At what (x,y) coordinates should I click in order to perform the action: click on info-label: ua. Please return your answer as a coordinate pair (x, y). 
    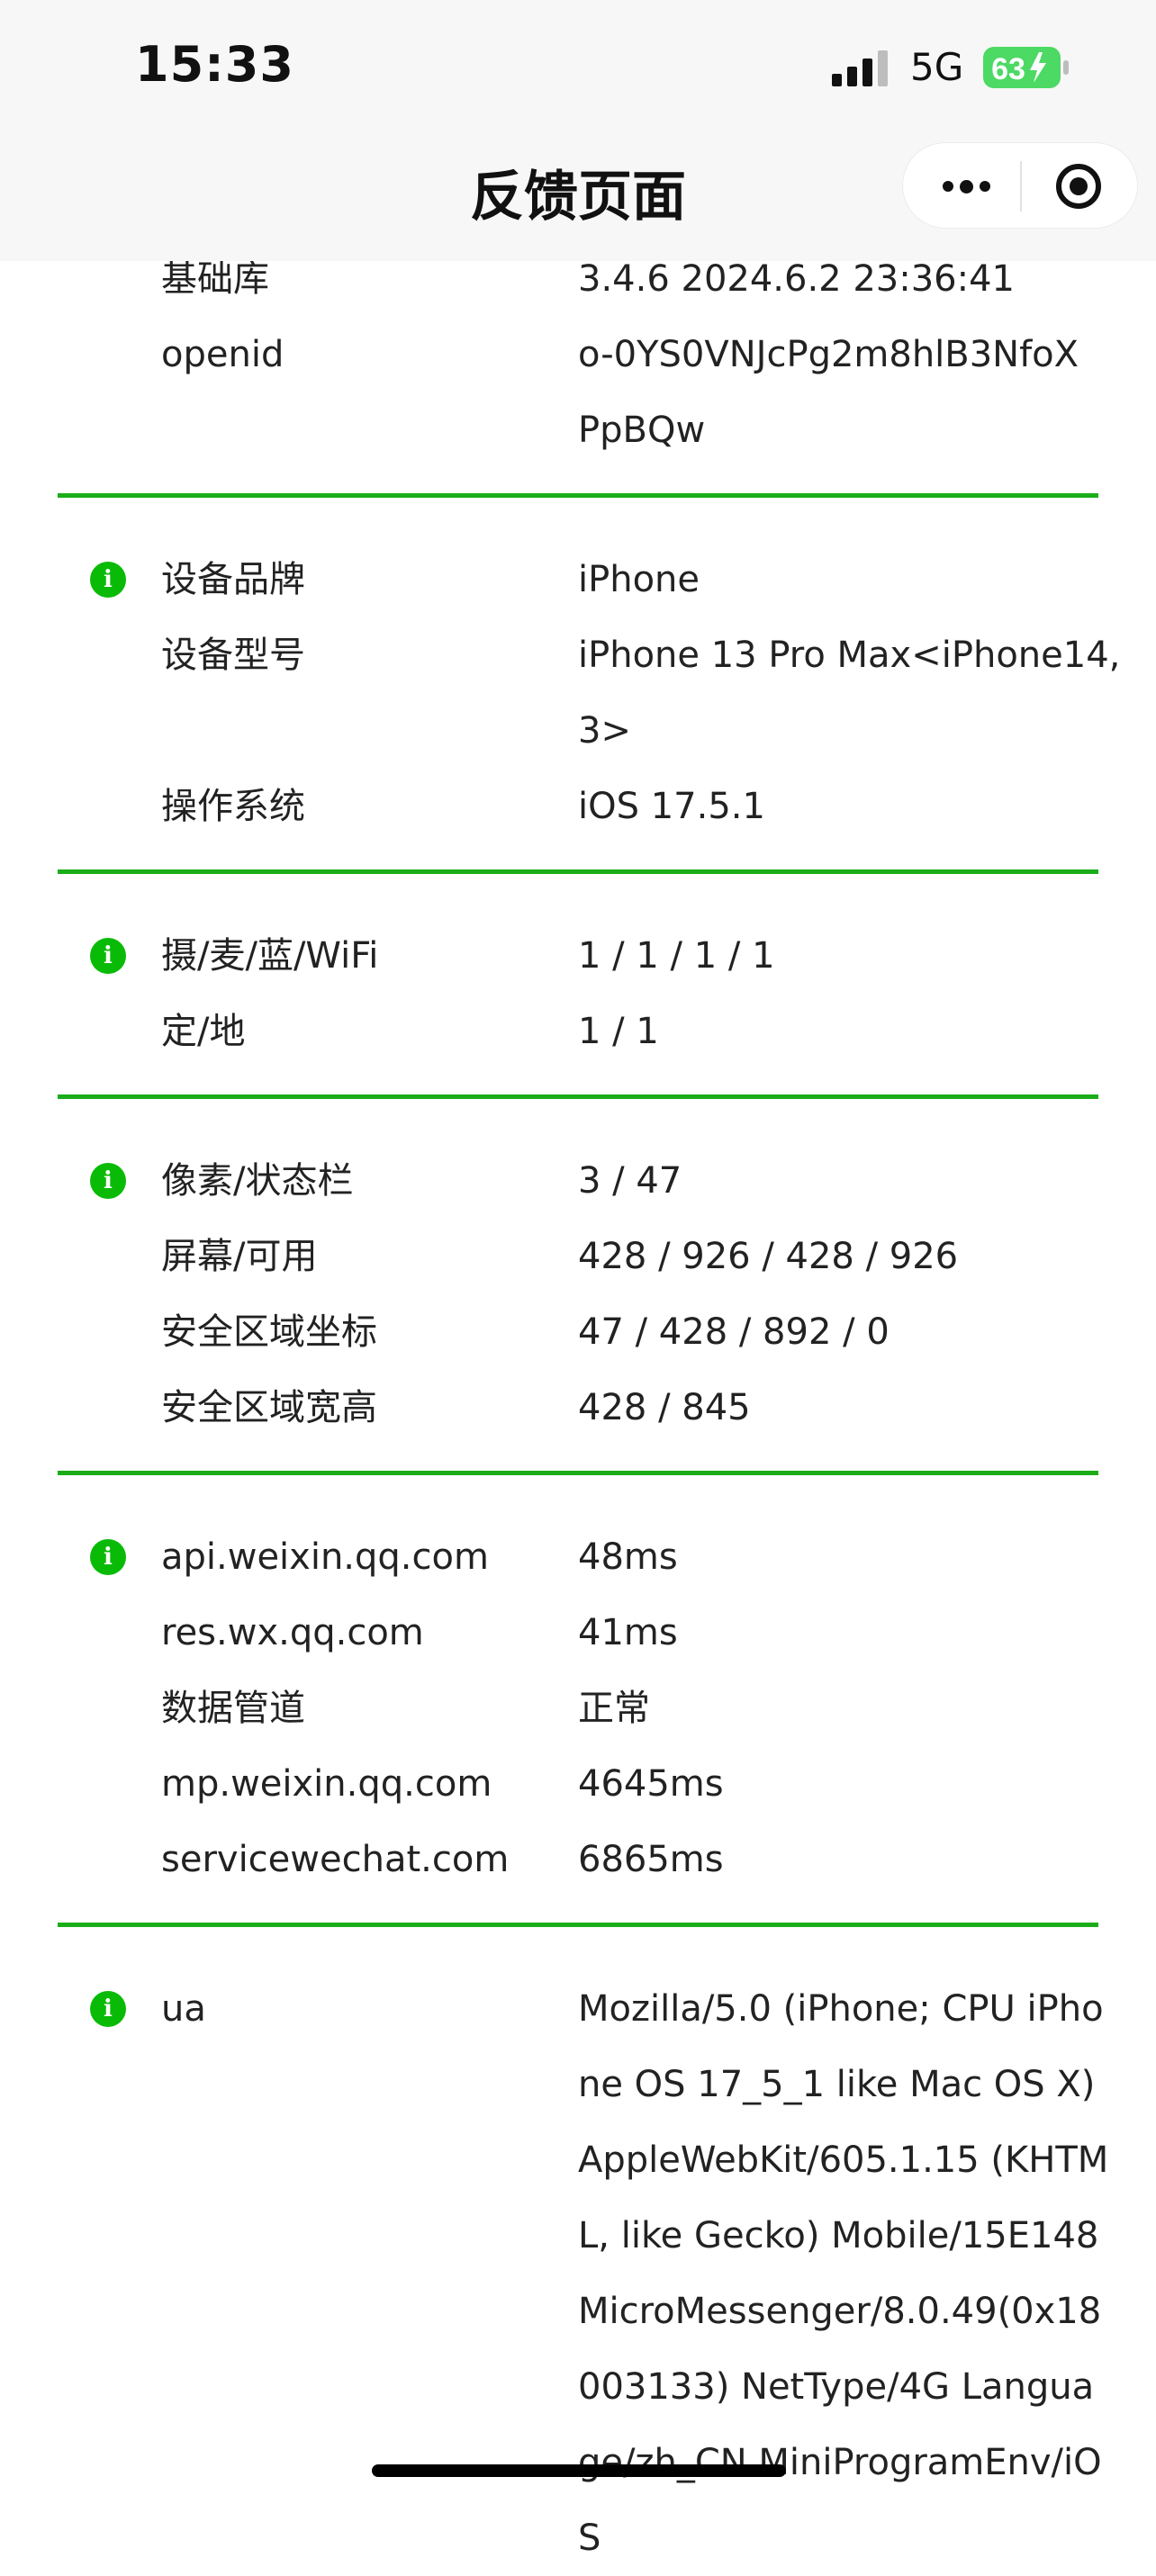
    Looking at the image, I should click on (183, 2009).